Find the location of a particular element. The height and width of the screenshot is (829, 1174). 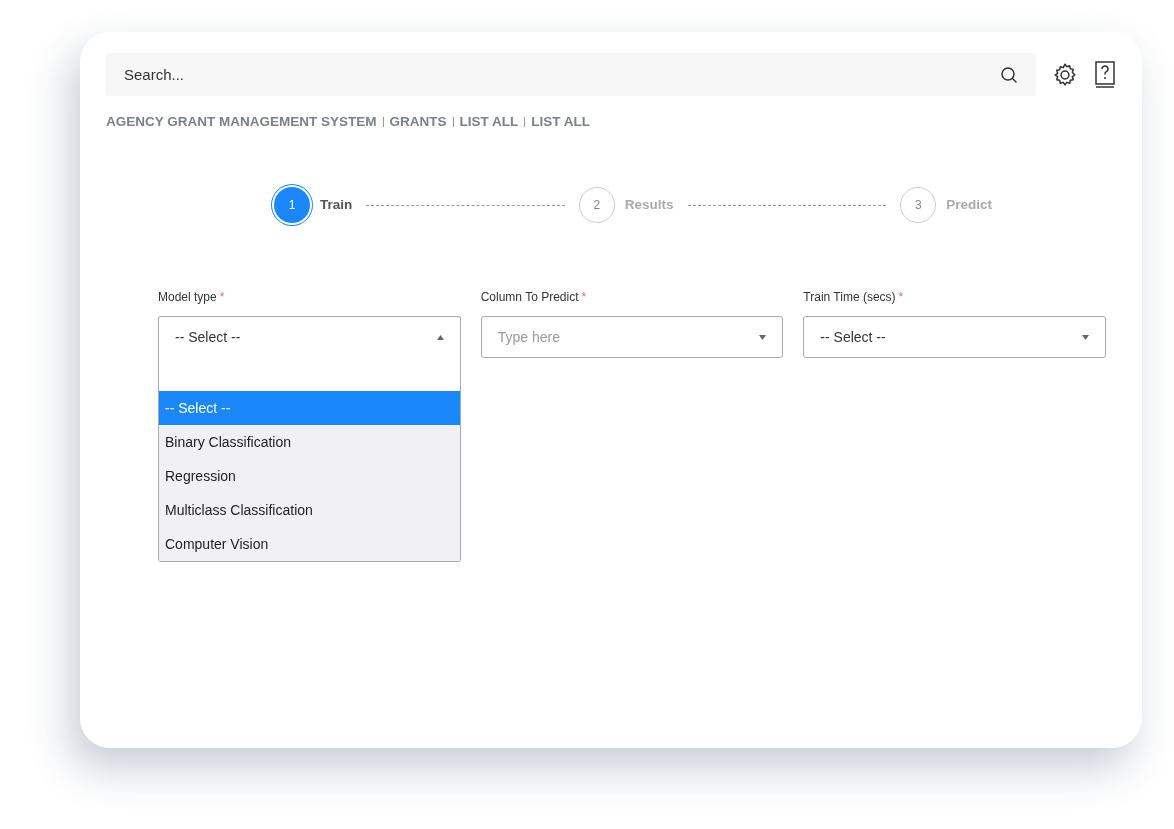

combo-field: Type here is located at coordinates (632, 337).